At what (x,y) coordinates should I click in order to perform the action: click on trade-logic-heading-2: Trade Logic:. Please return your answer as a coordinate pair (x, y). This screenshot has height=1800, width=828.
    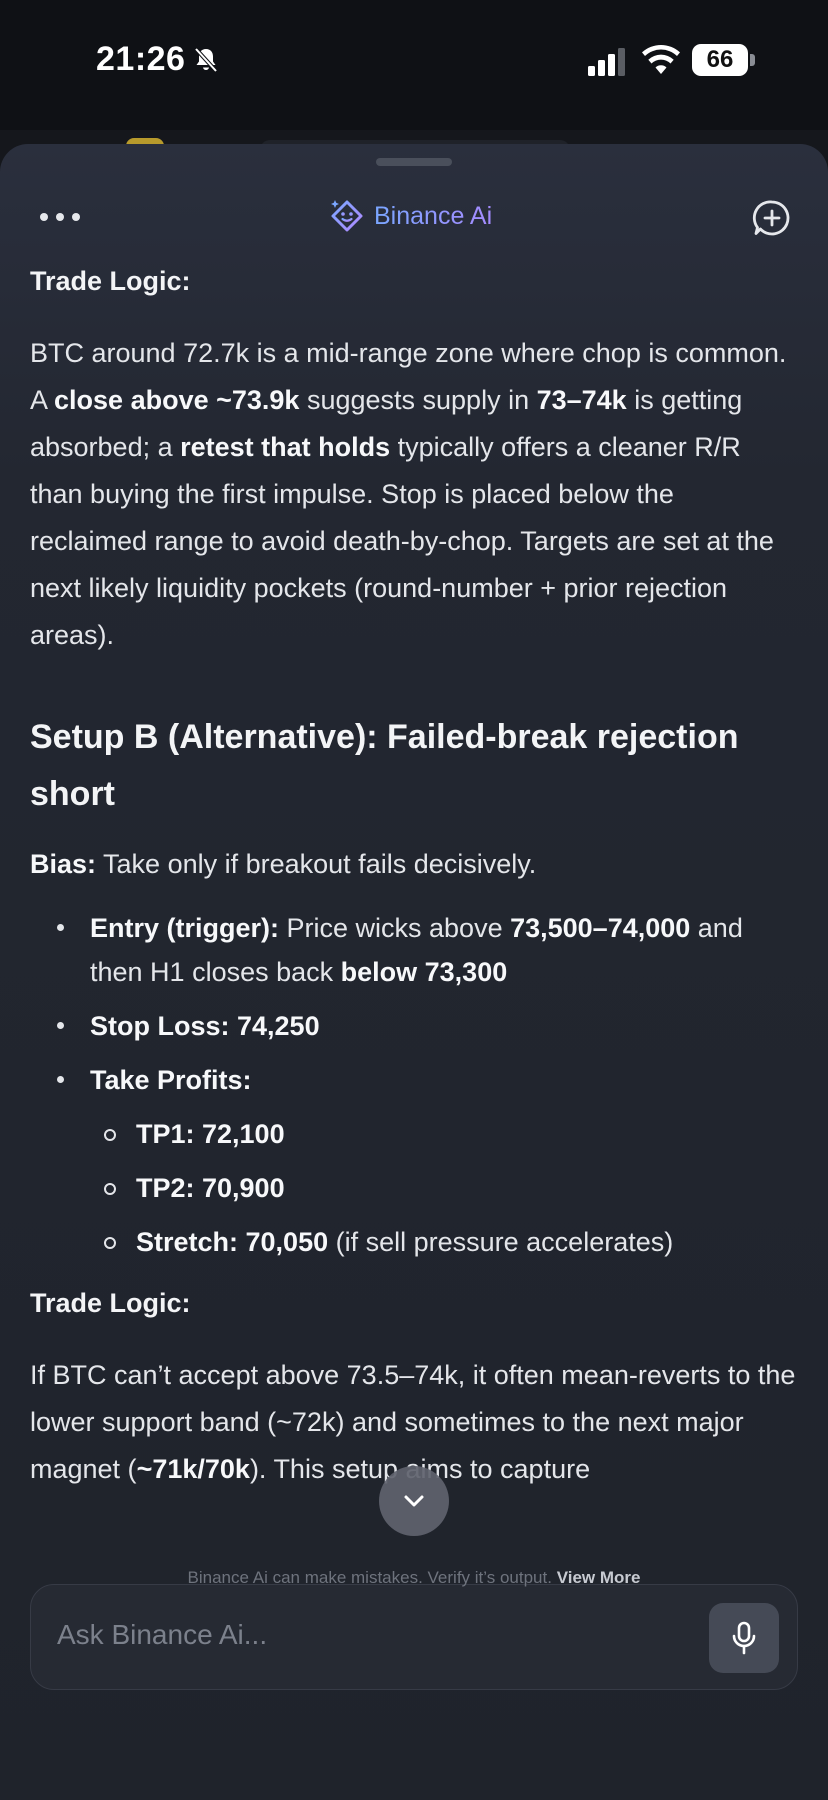
    Looking at the image, I should click on (110, 1303).